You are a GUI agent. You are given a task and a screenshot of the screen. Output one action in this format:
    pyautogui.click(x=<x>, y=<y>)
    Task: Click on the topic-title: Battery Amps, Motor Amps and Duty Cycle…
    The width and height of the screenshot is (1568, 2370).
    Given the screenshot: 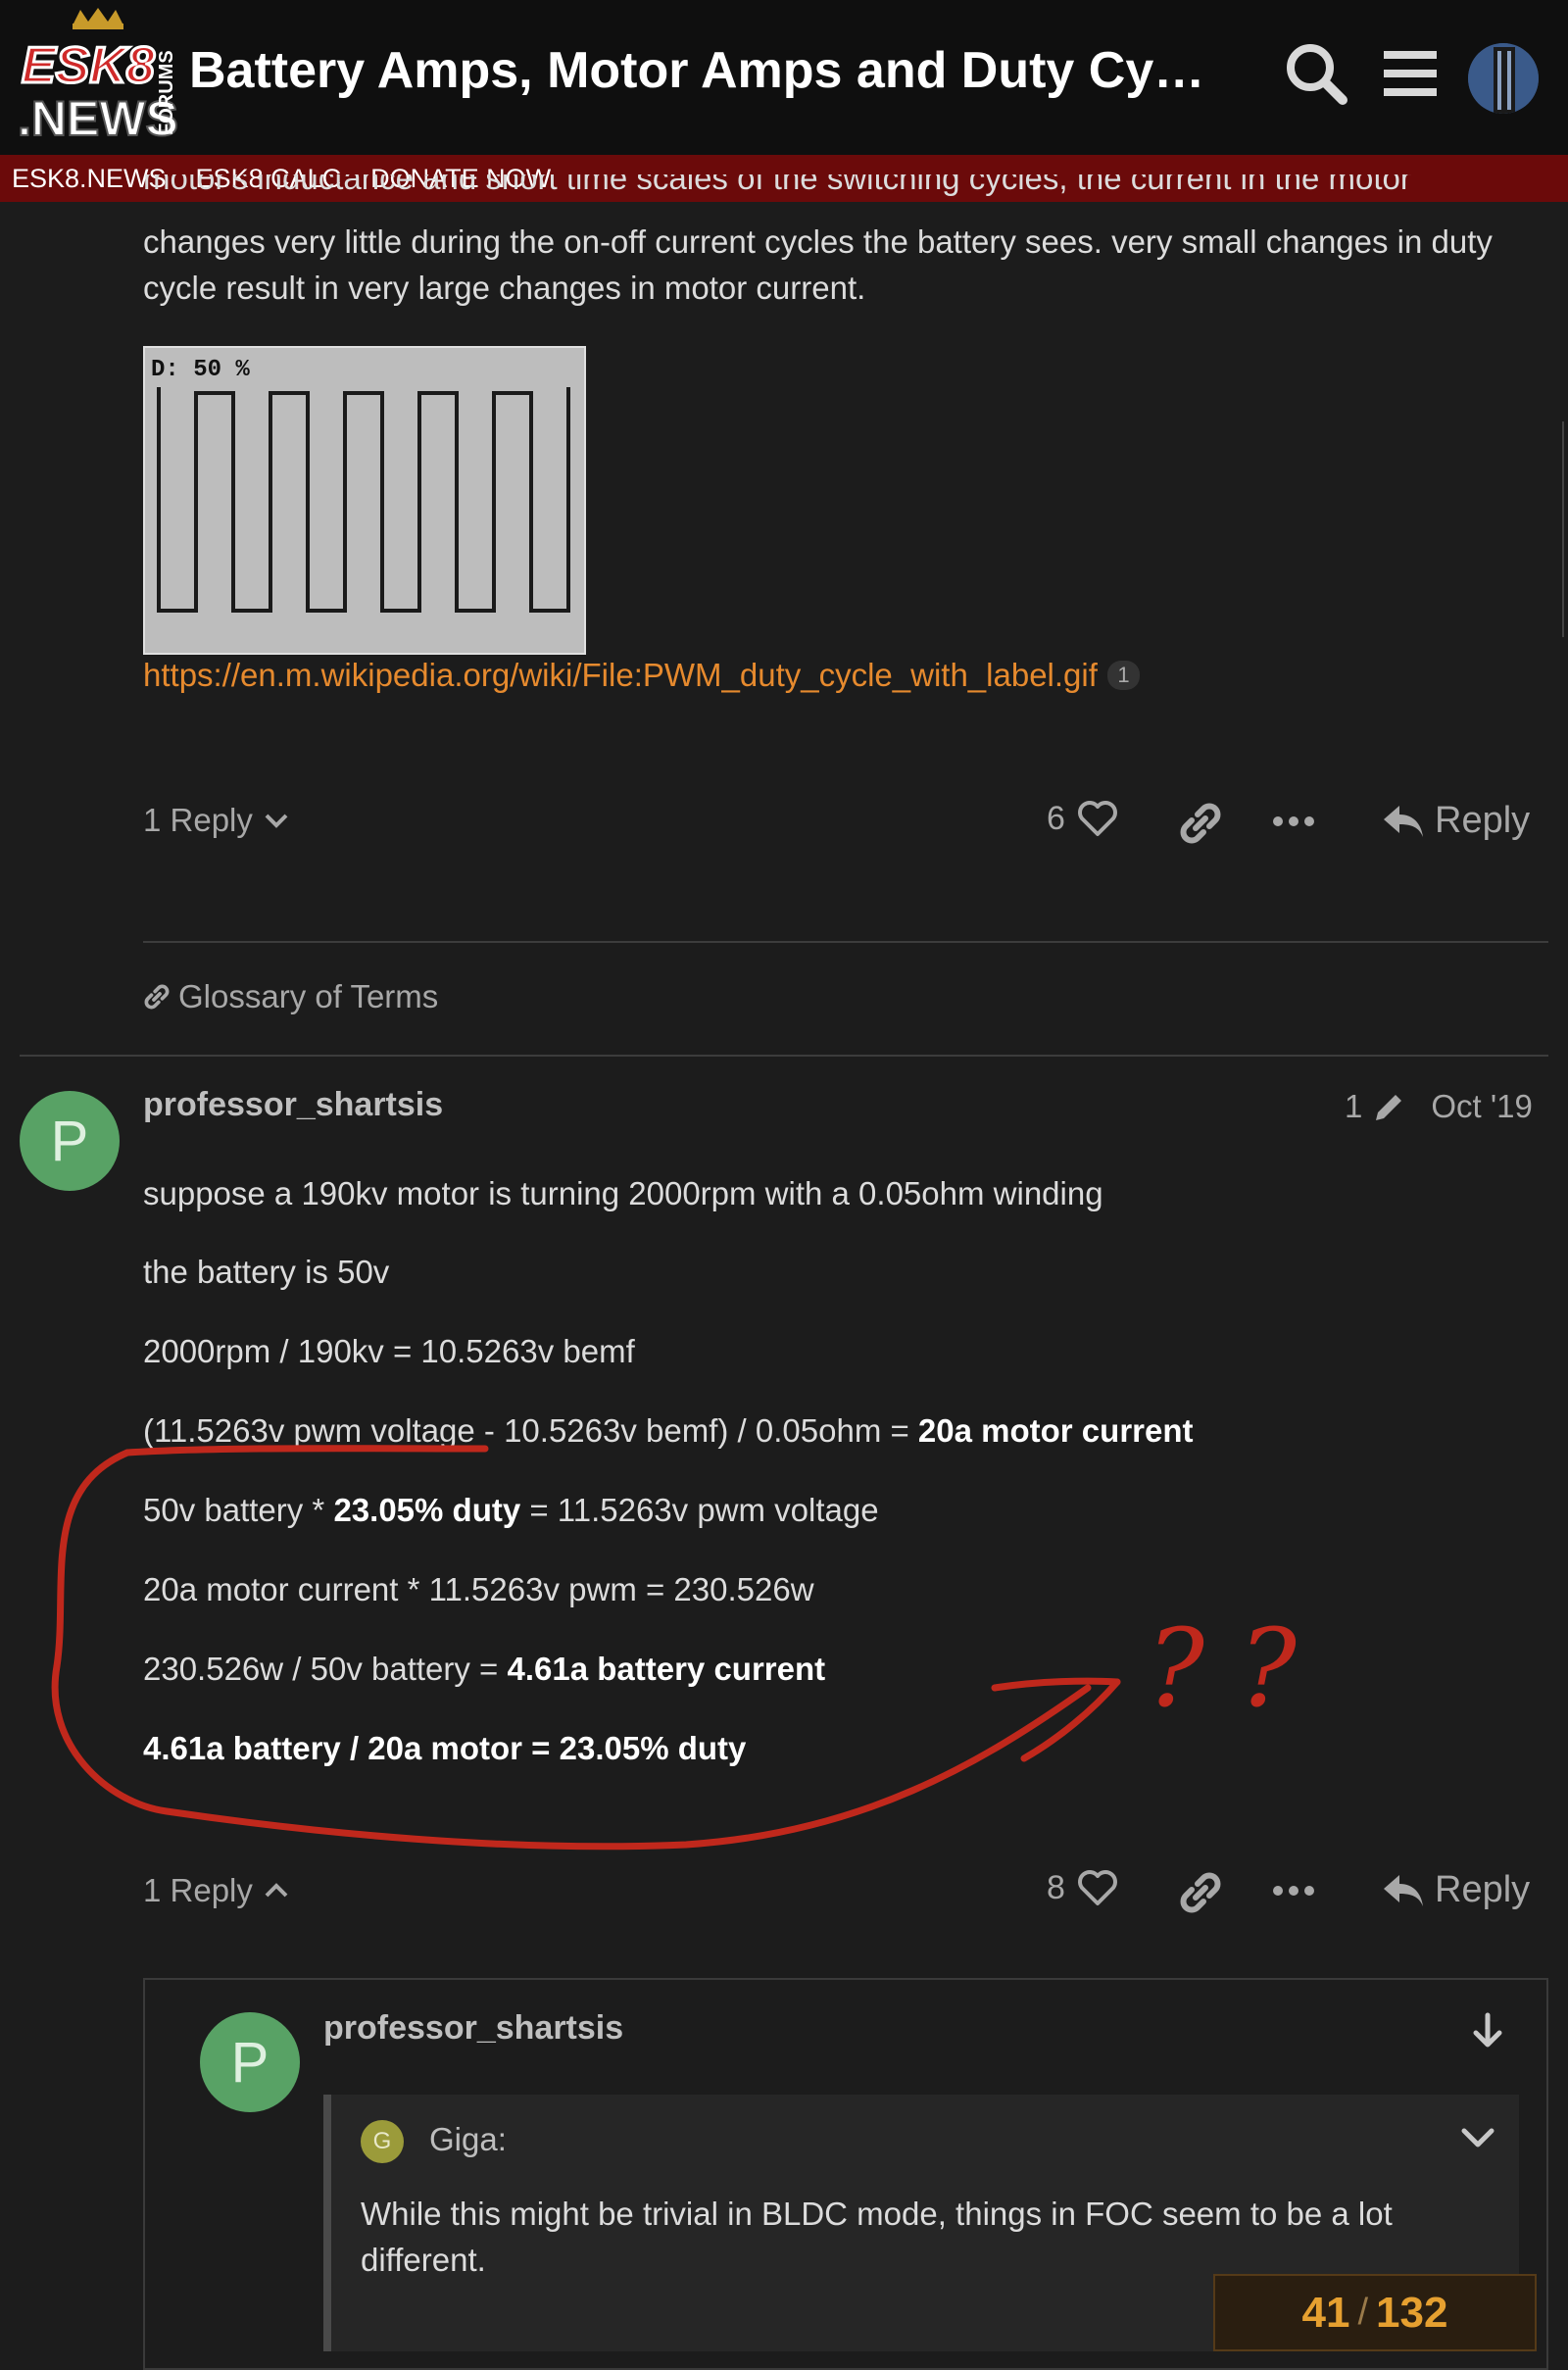 What is the action you would take?
    pyautogui.click(x=703, y=70)
    